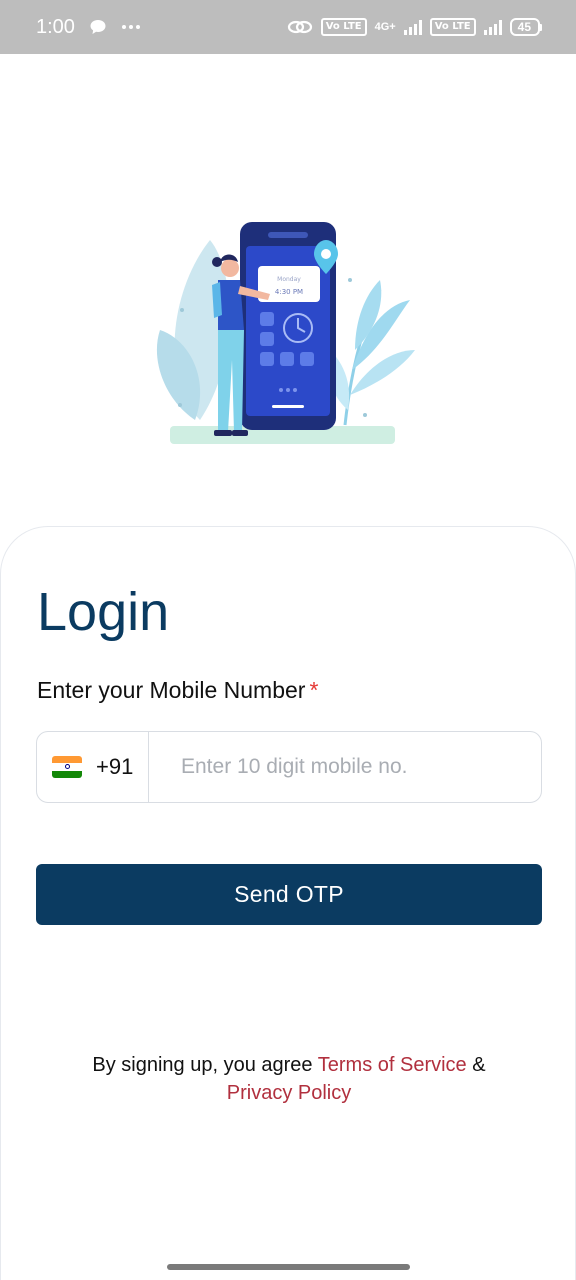 Image resolution: width=576 pixels, height=1280 pixels. I want to click on terms-prefix: By signing up, you agree, so click(205, 1065).